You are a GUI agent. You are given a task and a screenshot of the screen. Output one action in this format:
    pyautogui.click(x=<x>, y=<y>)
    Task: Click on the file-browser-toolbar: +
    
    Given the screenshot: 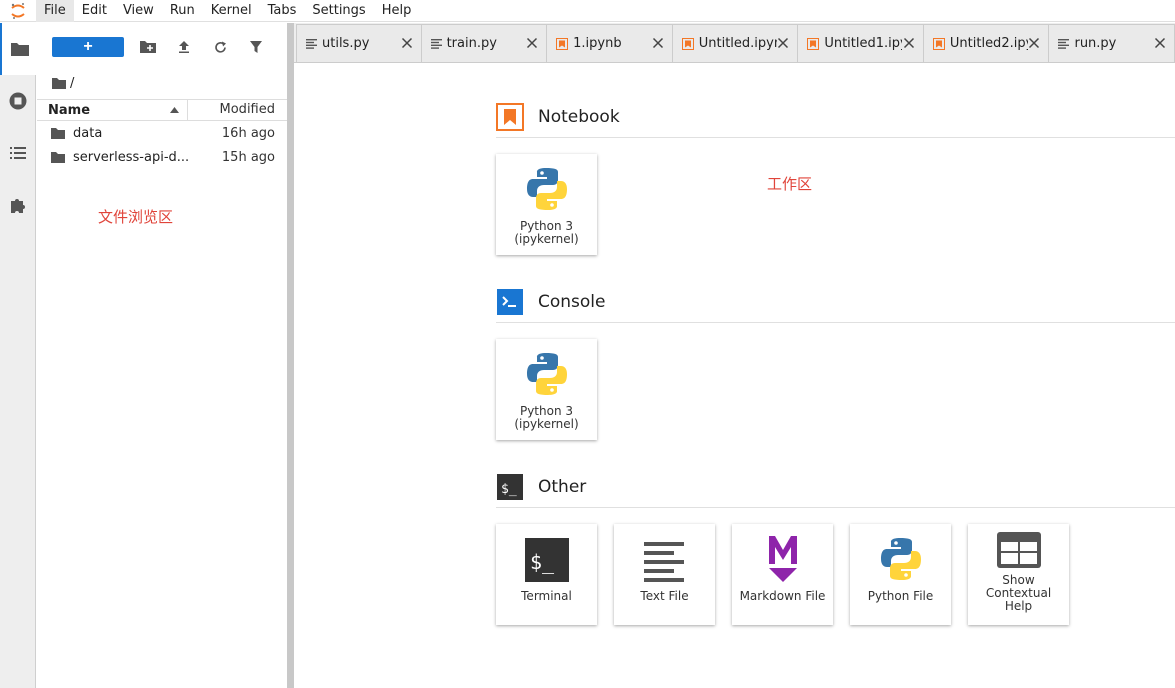 What is the action you would take?
    pyautogui.click(x=162, y=47)
    